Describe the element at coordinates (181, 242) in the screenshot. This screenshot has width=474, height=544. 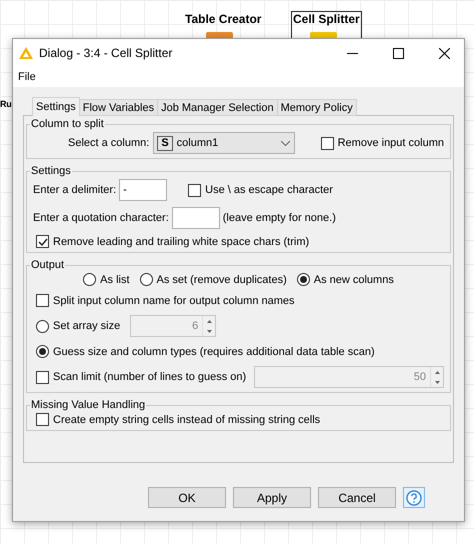
I see `checkbox-label: Remove leading and trailing white space chars (trim)` at that location.